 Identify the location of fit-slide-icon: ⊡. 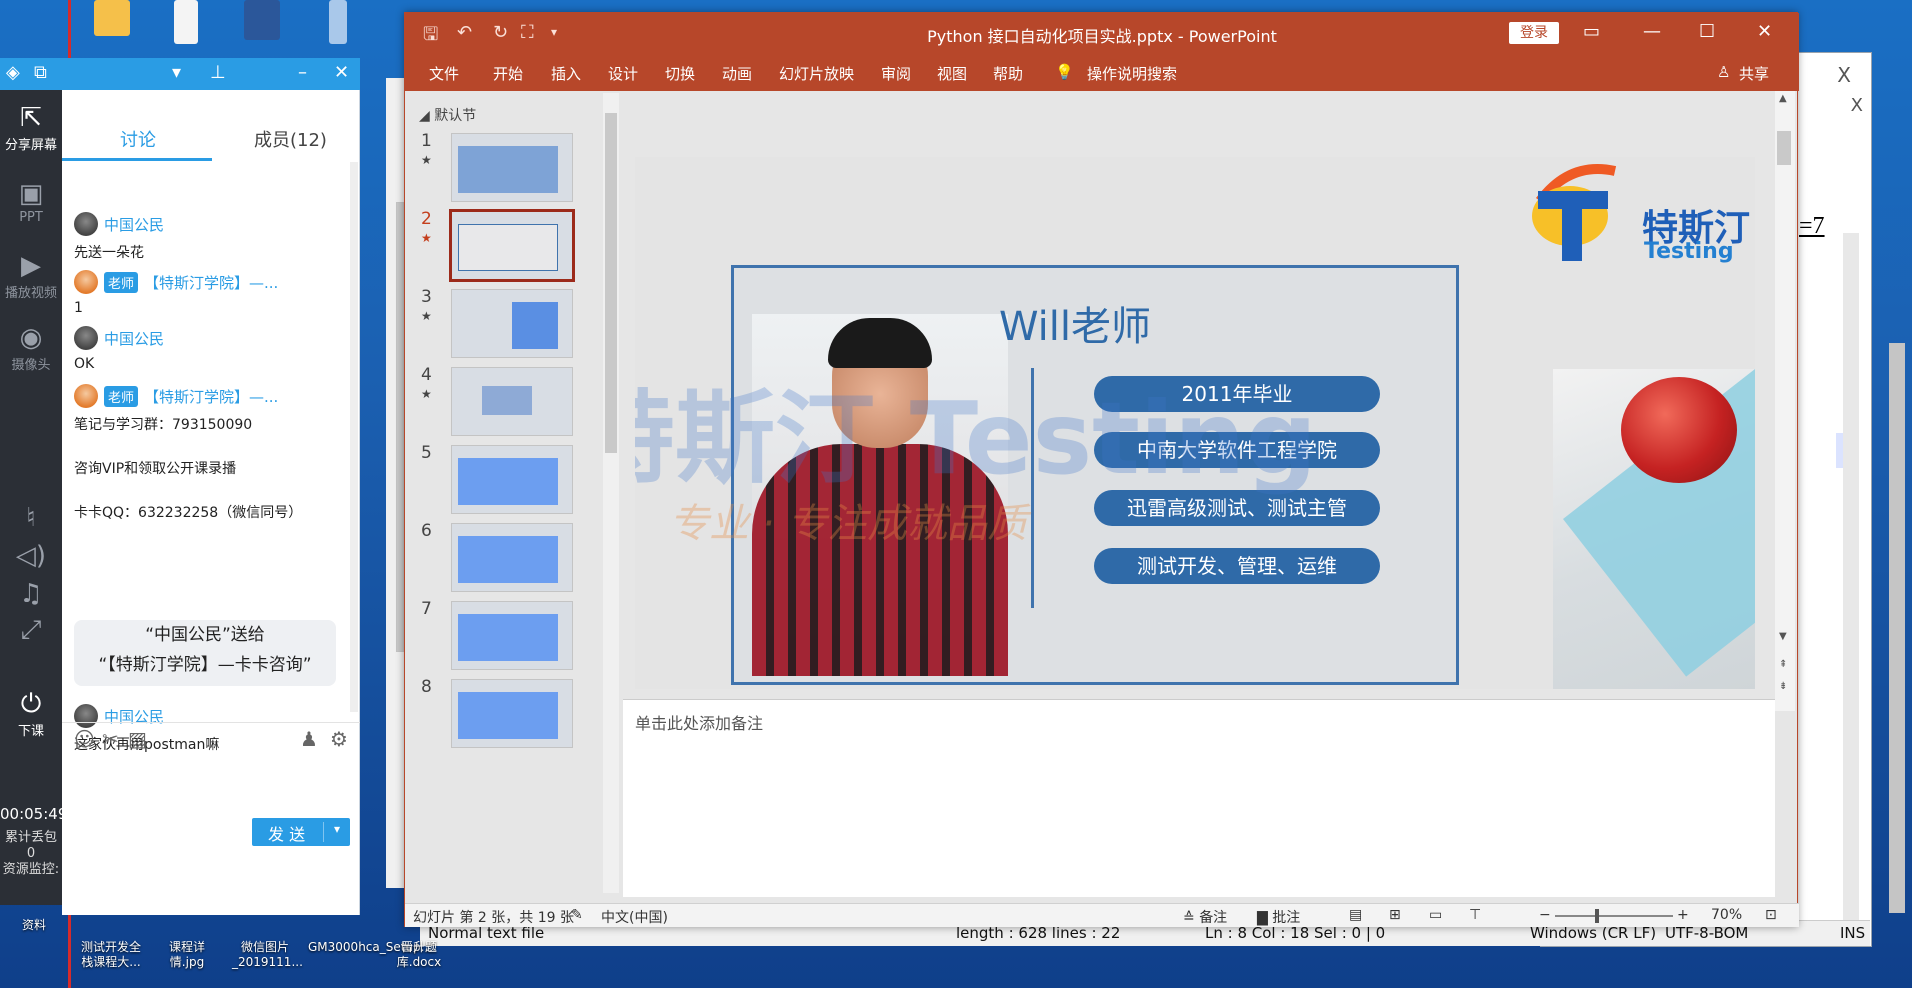
(1771, 915).